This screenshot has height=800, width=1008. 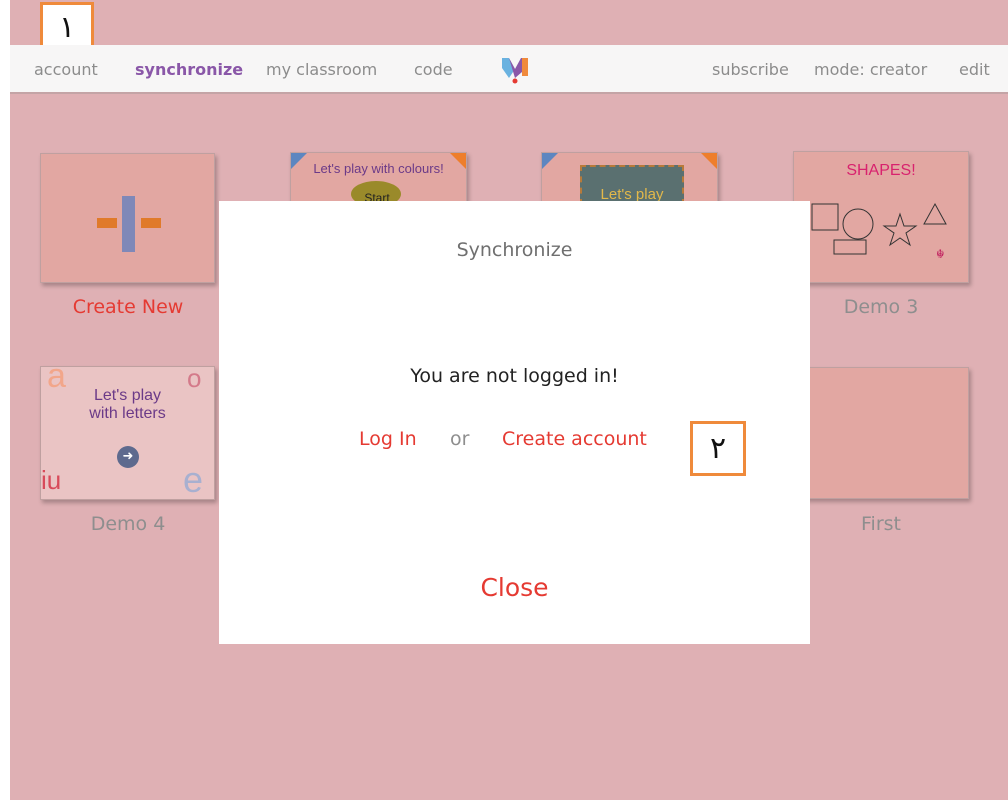 I want to click on project-tile-colours: Let's play with colours! Start, so click(x=378, y=177).